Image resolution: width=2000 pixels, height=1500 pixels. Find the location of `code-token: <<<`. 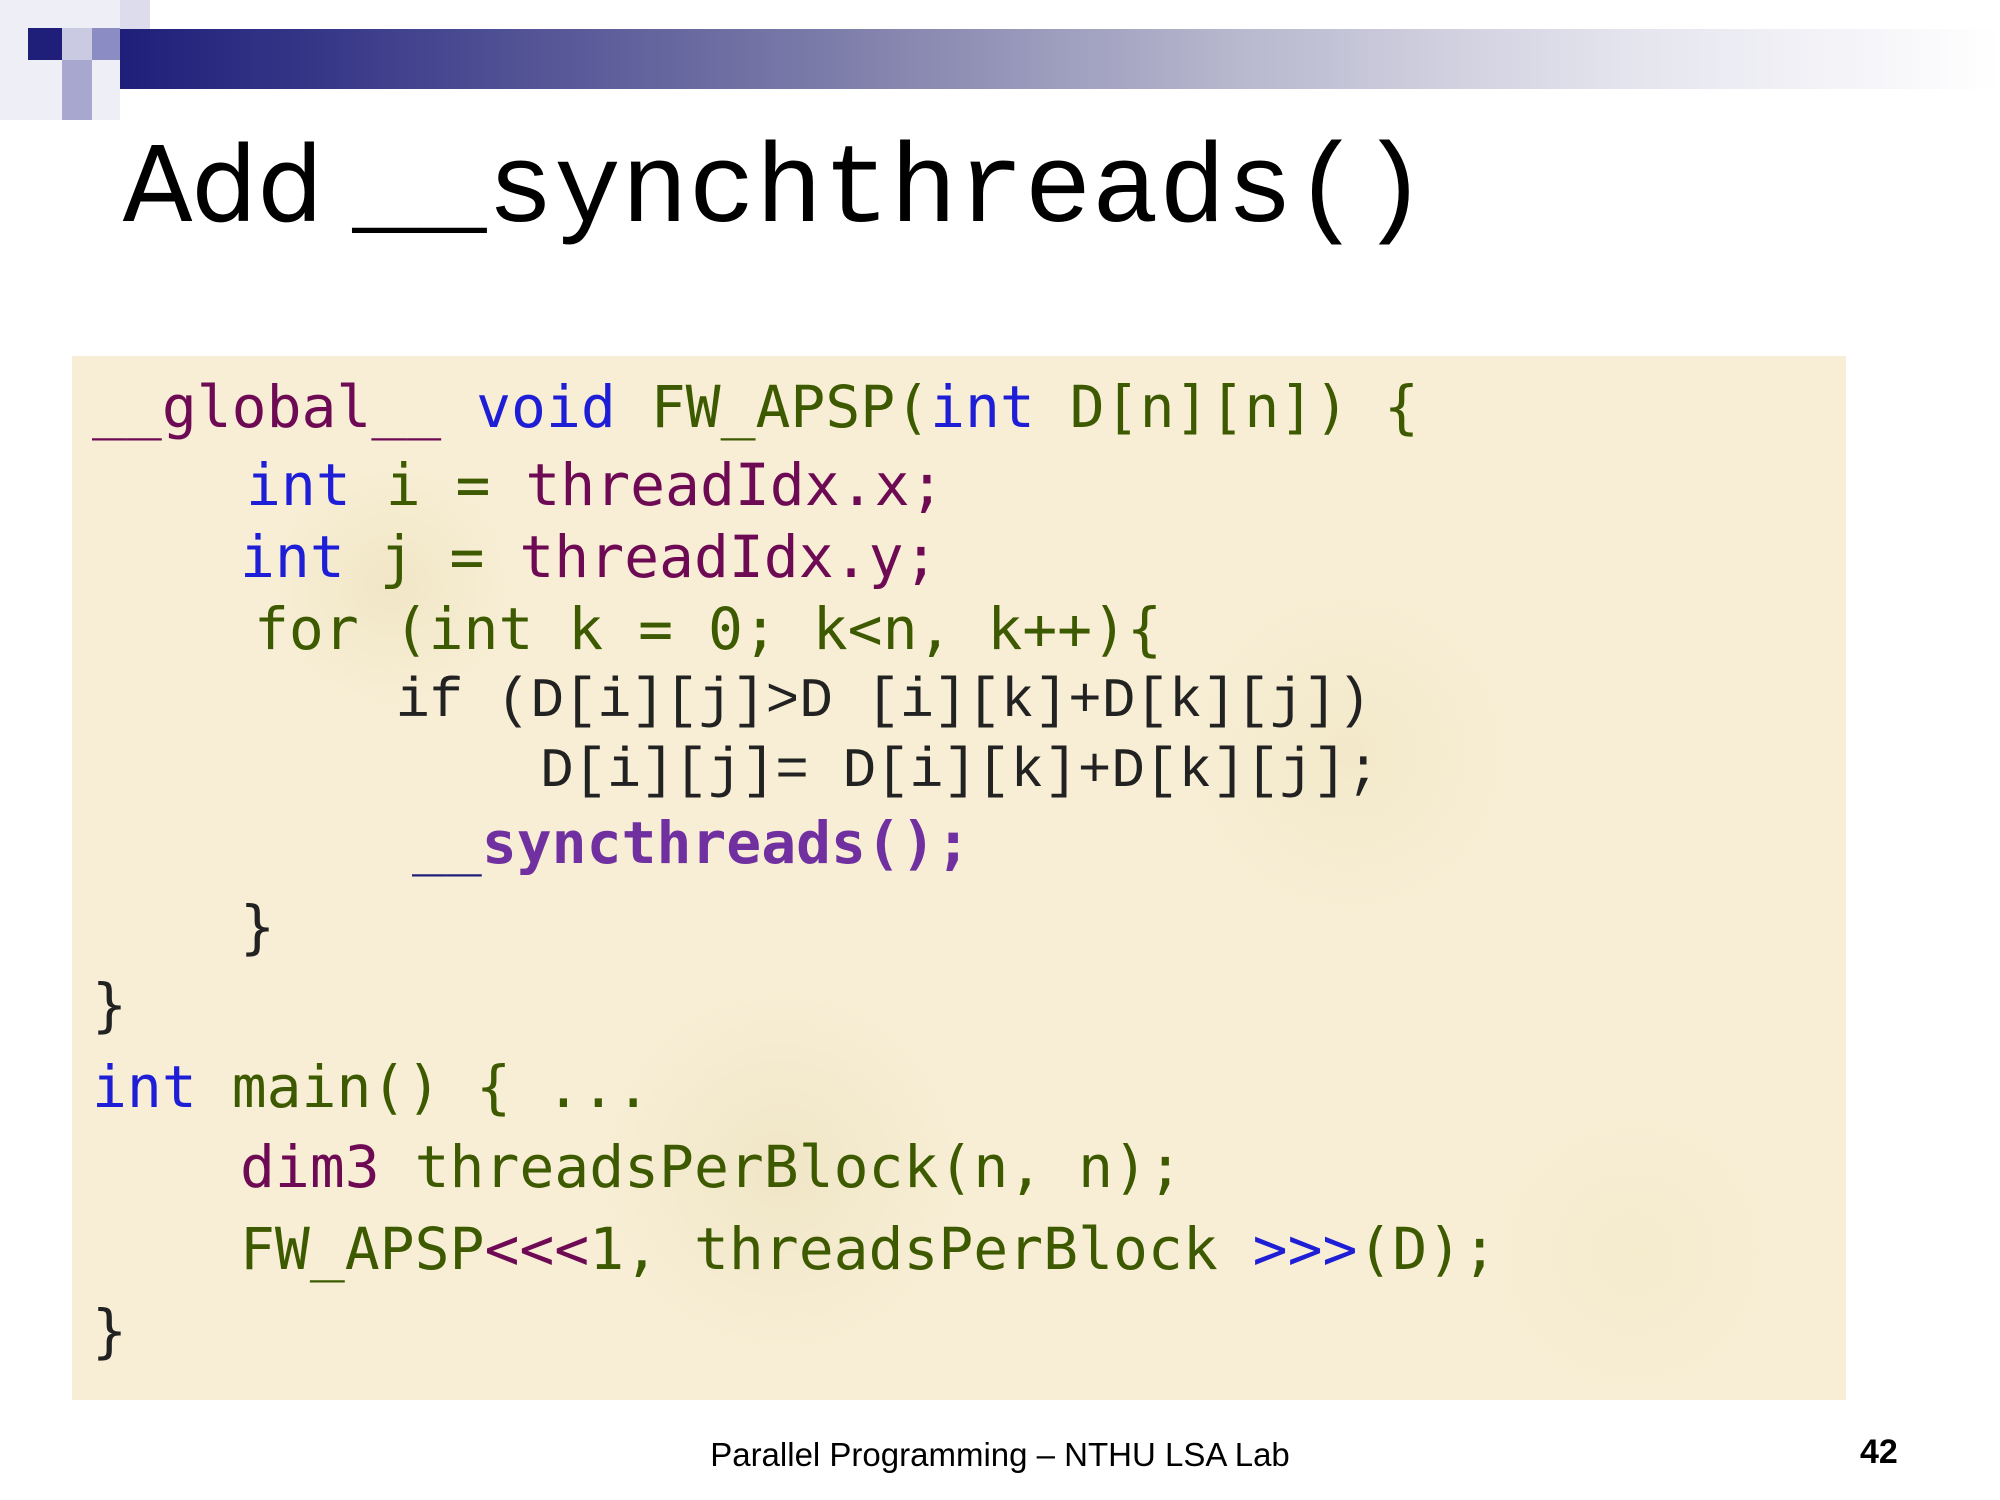

code-token: <<< is located at coordinates (537, 1249).